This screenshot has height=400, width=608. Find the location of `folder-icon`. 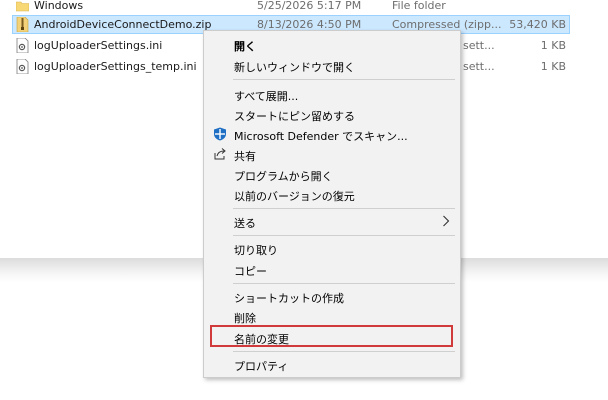

folder-icon is located at coordinates (22, 6).